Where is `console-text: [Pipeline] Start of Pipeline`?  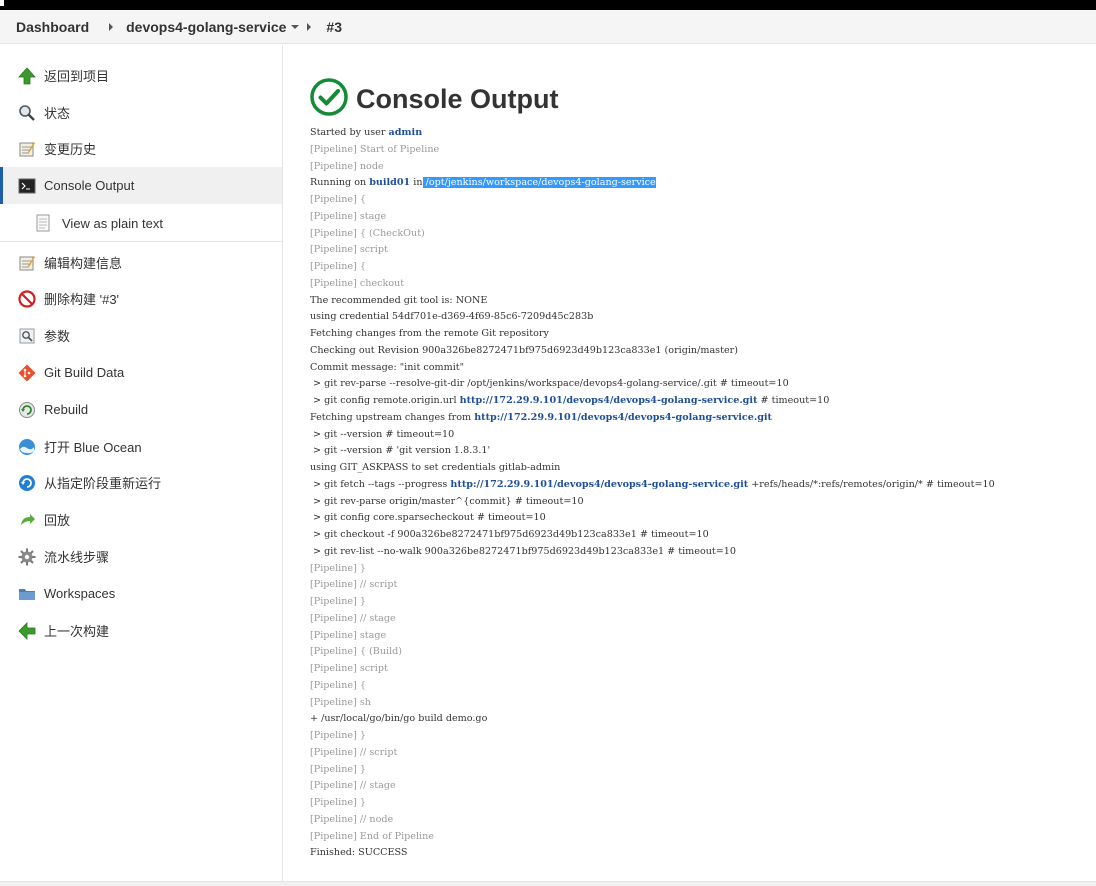 console-text: [Pipeline] Start of Pipeline is located at coordinates (375, 149).